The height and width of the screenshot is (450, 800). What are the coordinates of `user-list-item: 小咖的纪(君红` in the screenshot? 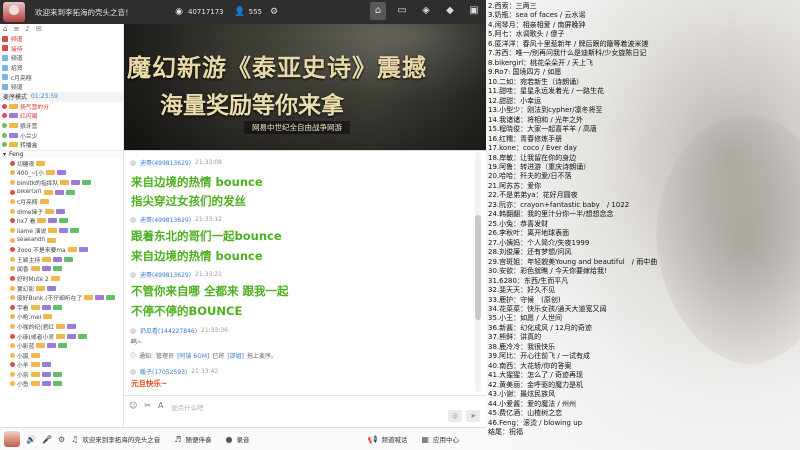 It's located at (61, 327).